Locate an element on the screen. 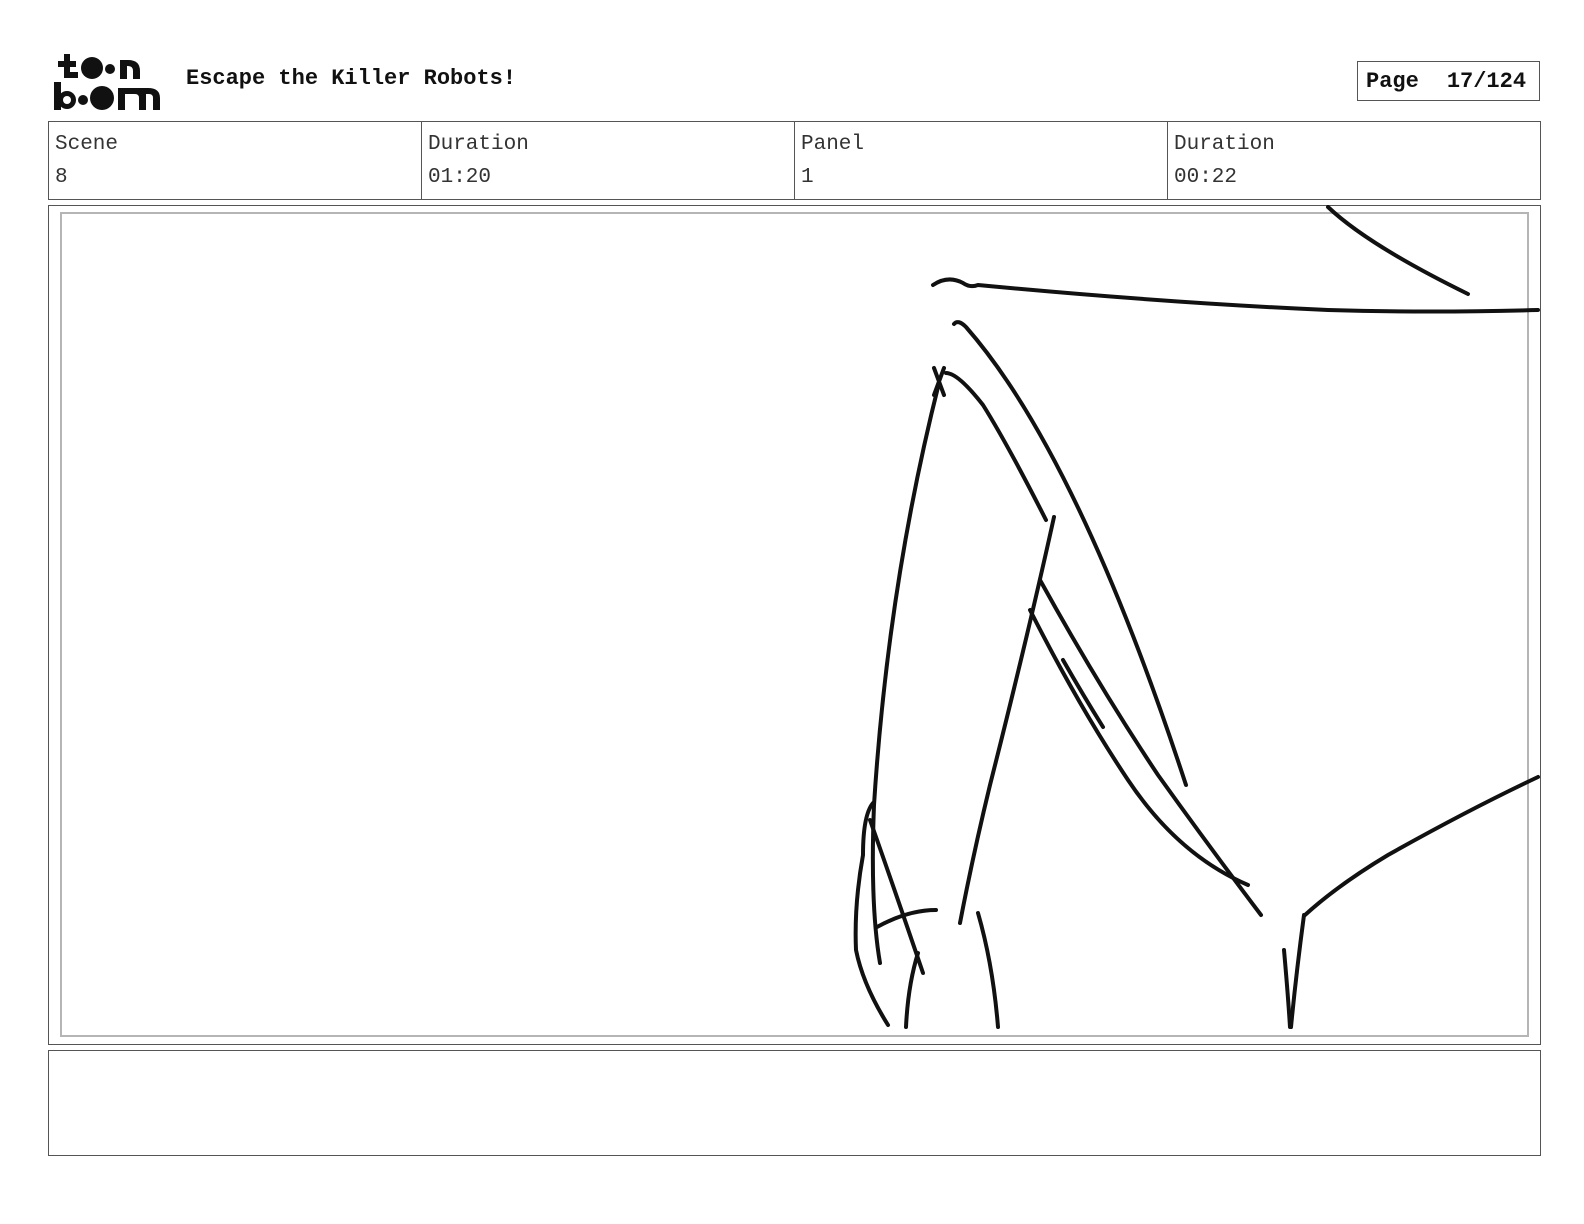 The width and height of the screenshot is (1584, 1224). scene-duration-label: Duration is located at coordinates (478, 144).